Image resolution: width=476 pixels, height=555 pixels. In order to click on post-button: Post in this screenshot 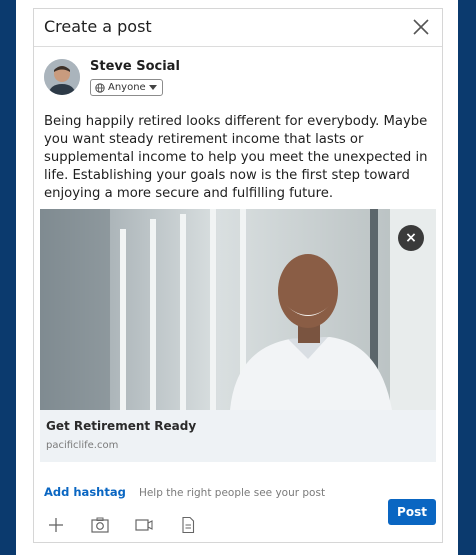, I will do `click(412, 512)`.